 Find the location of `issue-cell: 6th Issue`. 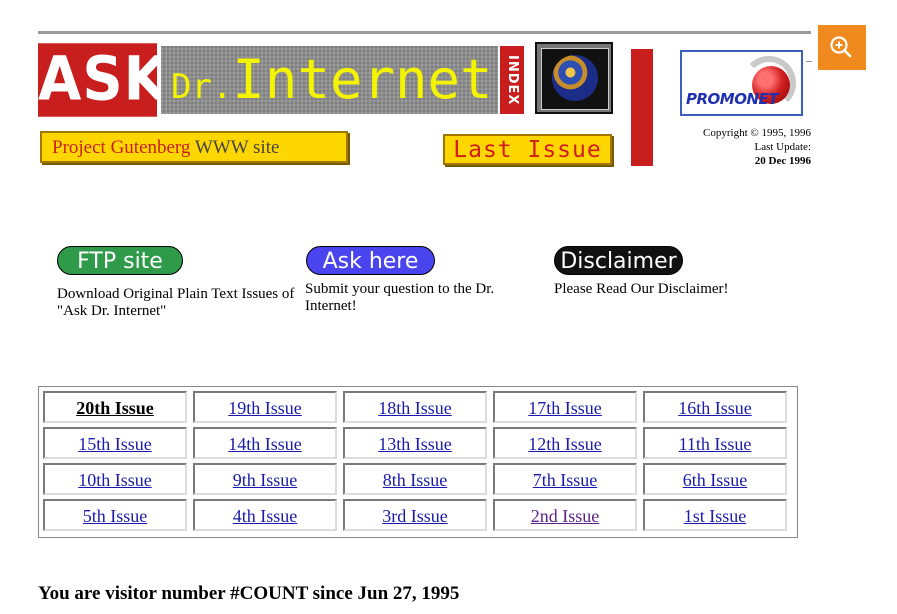

issue-cell: 6th Issue is located at coordinates (715, 479).